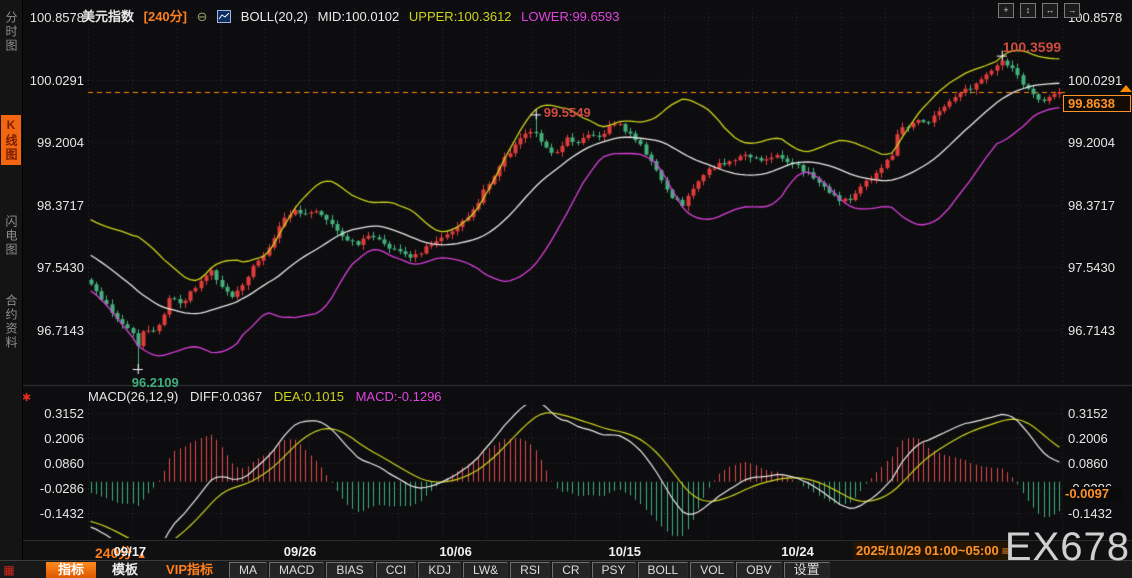  I want to click on tab-vip-indicator: VIP指标, so click(189, 570).